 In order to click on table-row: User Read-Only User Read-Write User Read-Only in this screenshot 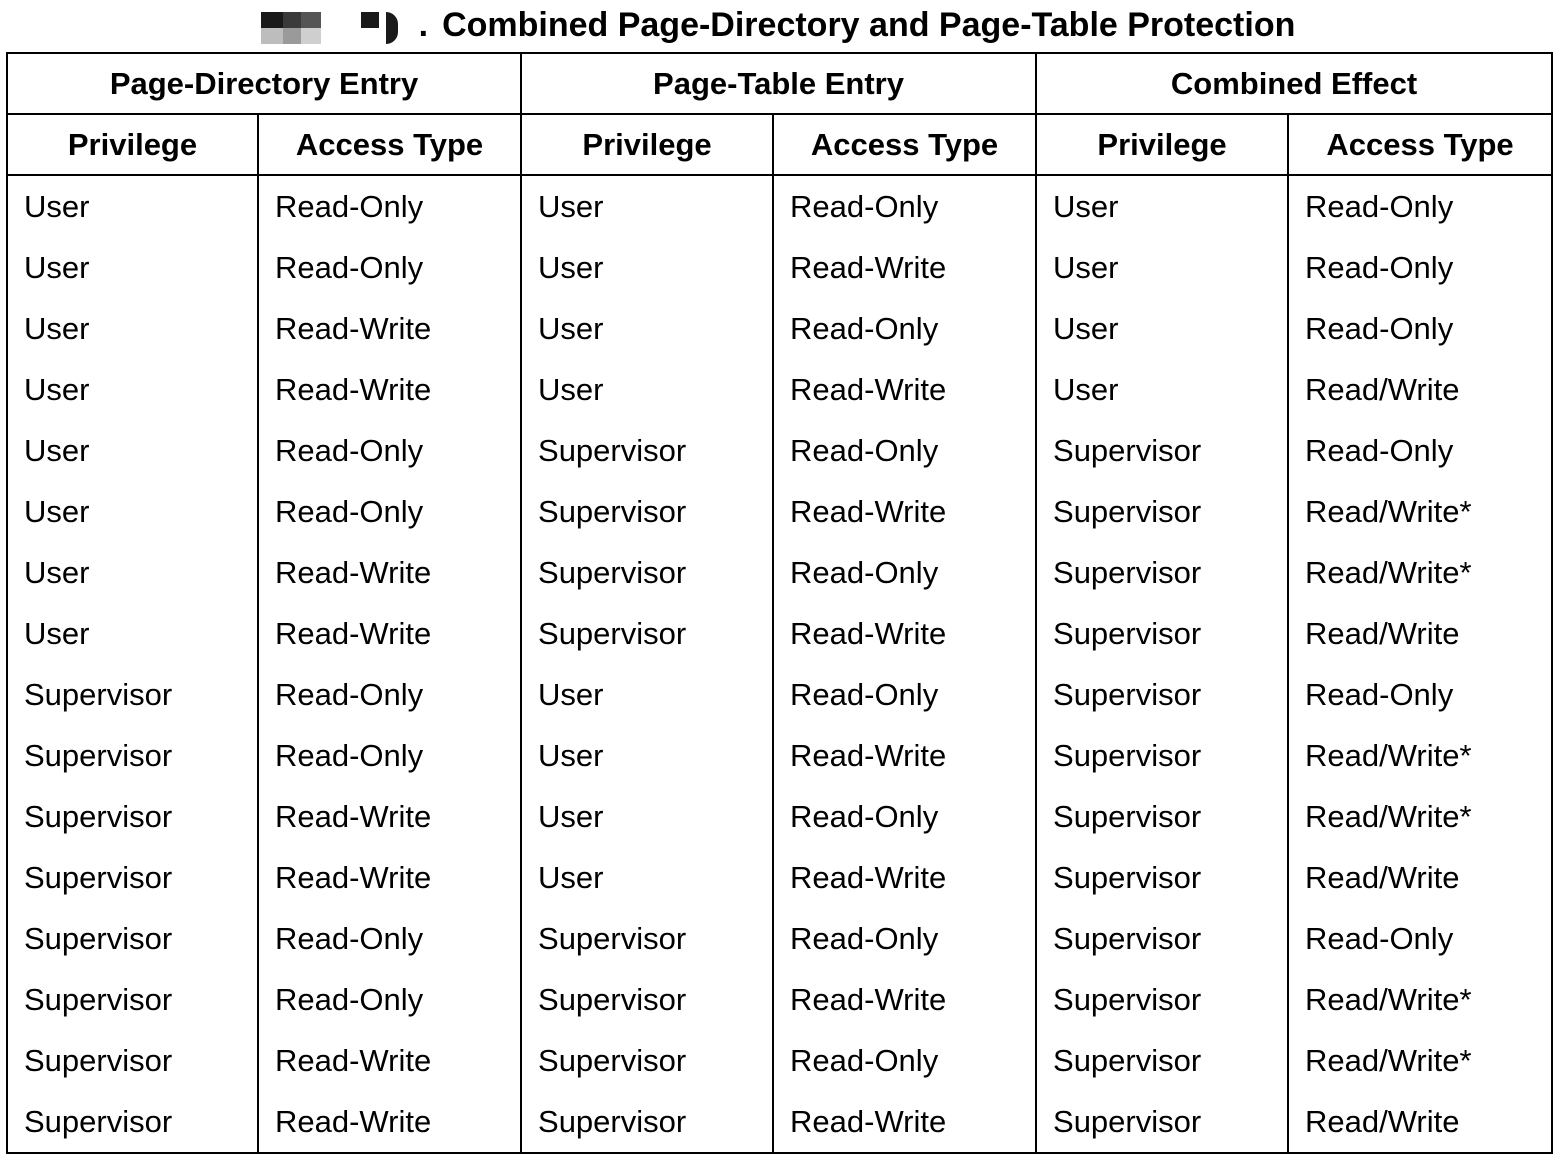, I will do `click(780, 267)`.